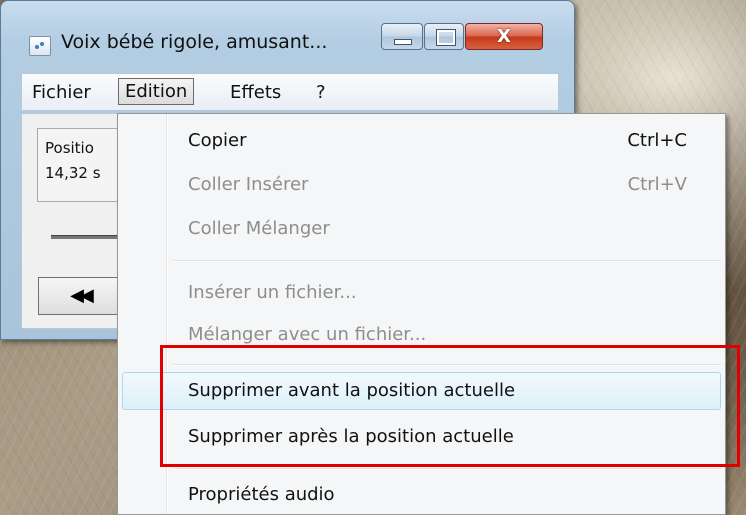 The image size is (746, 515). What do you see at coordinates (248, 184) in the screenshot?
I see `menu-item-coller-inserer: Coller Insérer` at bounding box center [248, 184].